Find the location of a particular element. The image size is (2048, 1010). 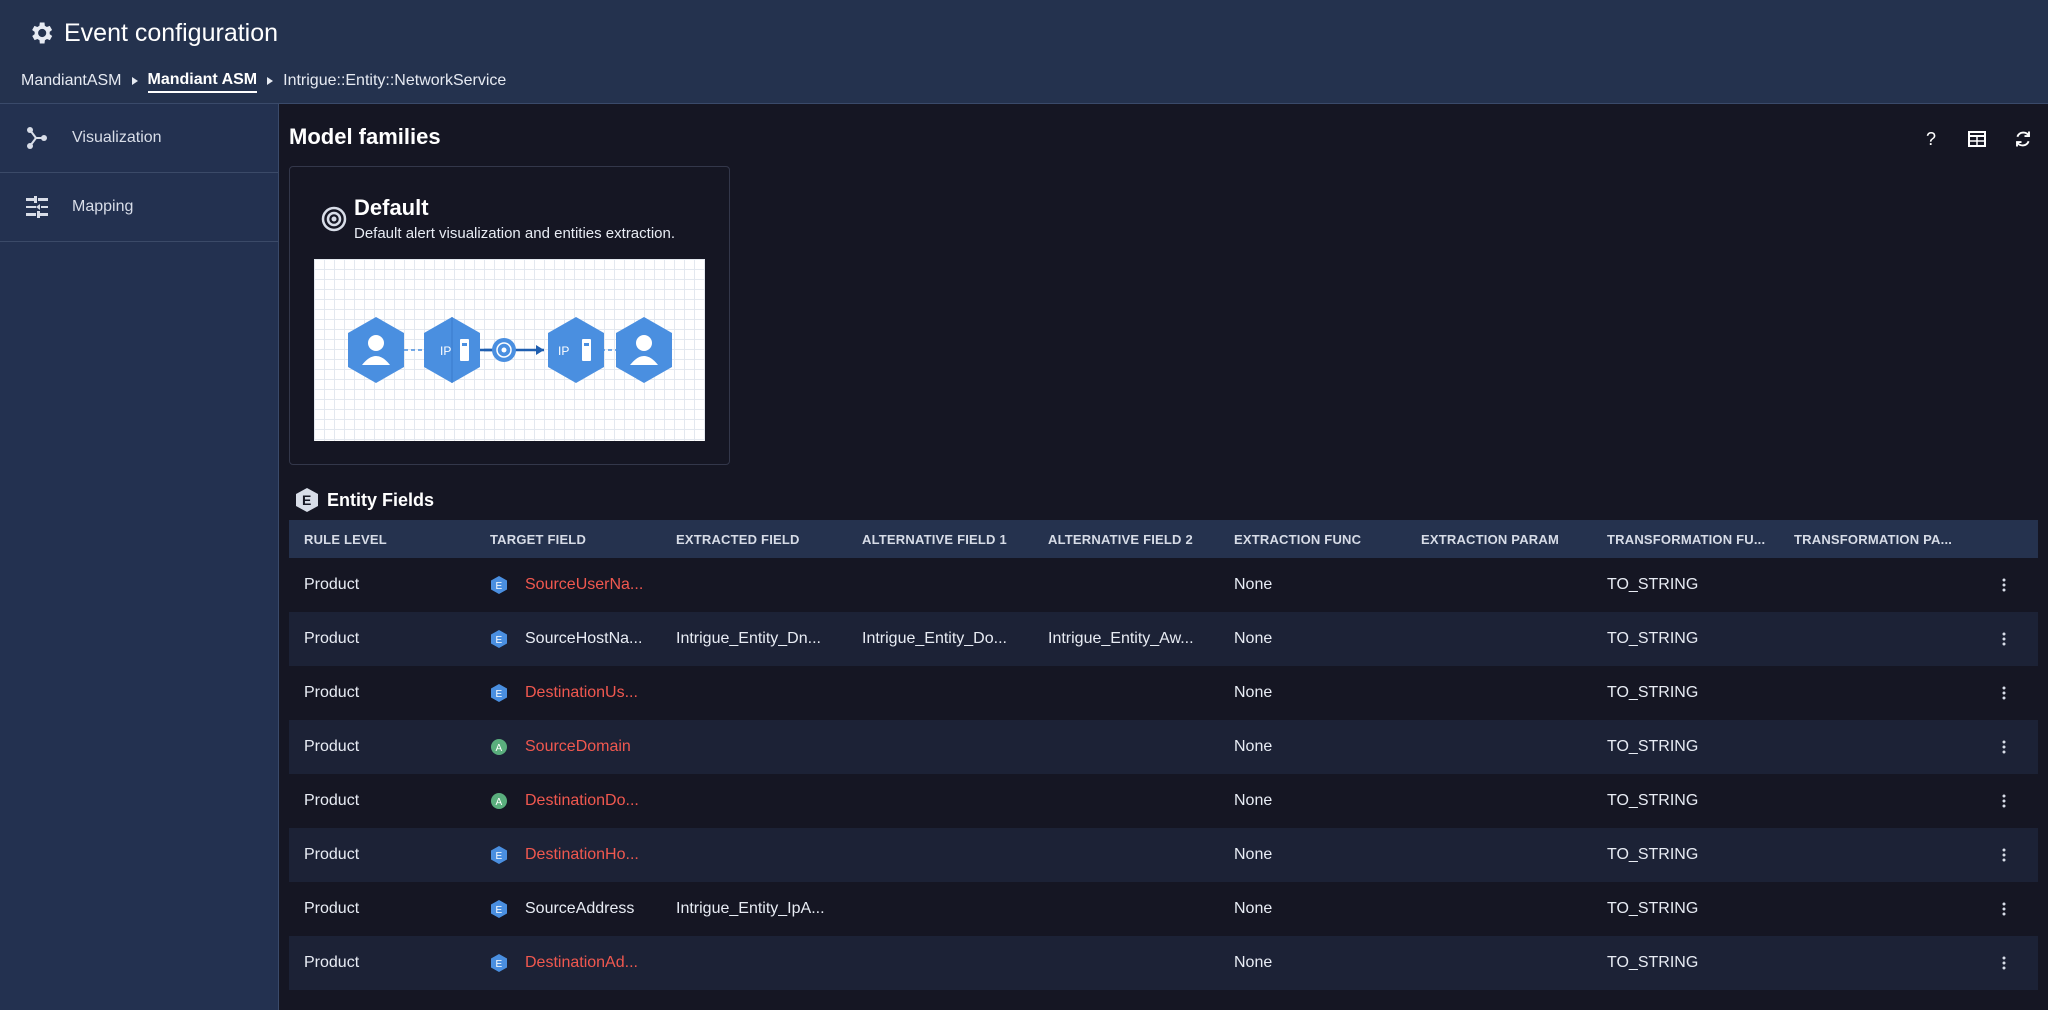

table-row: Product A SourceDomain None TO_STRING is located at coordinates (1163, 747).